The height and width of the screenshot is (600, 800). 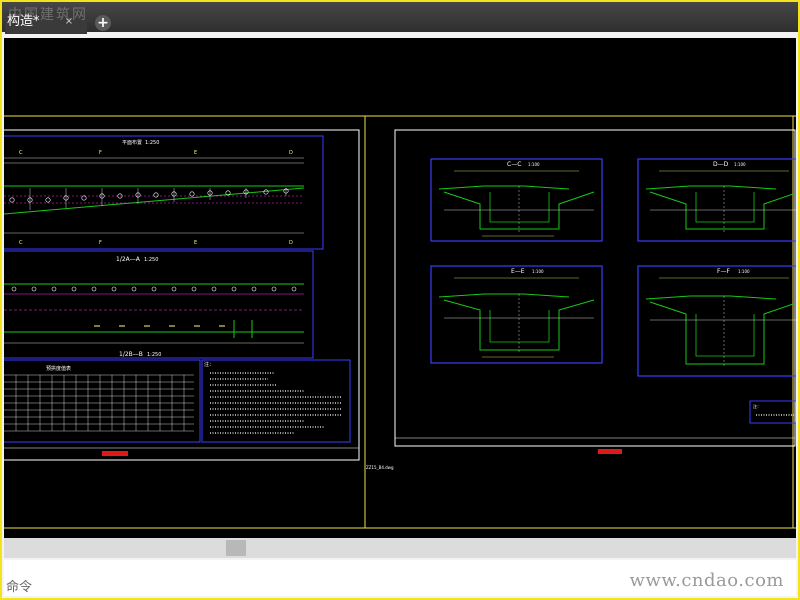 What do you see at coordinates (400, 18) in the screenshot?
I see `tab-bar: 构造* 中国建筑网 × +` at bounding box center [400, 18].